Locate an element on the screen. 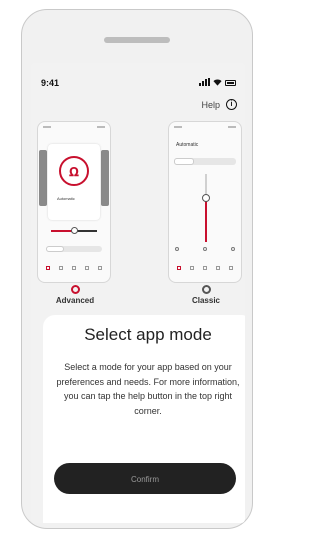  help-label: Help is located at coordinates (210, 104).